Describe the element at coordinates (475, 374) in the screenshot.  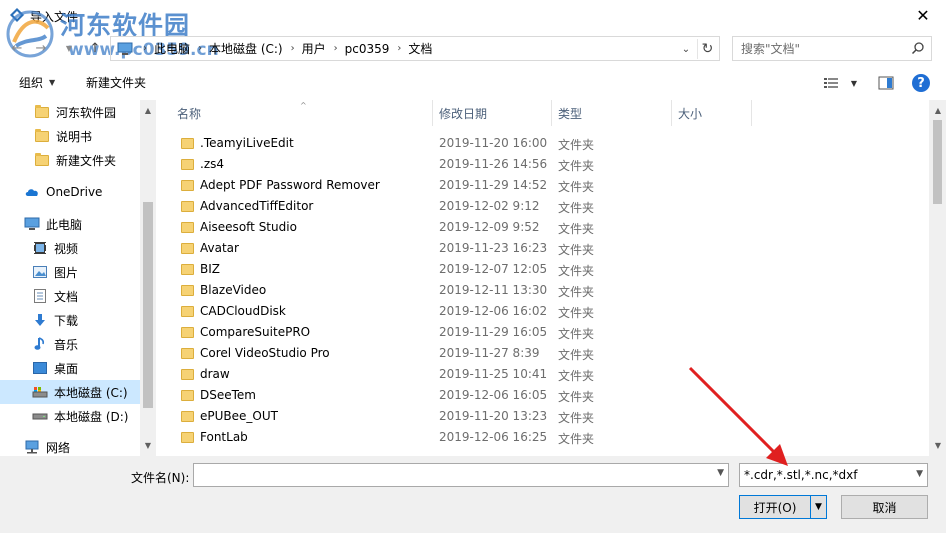
I see `list-item: draw 2019-11-25 10:41 文件夹` at that location.